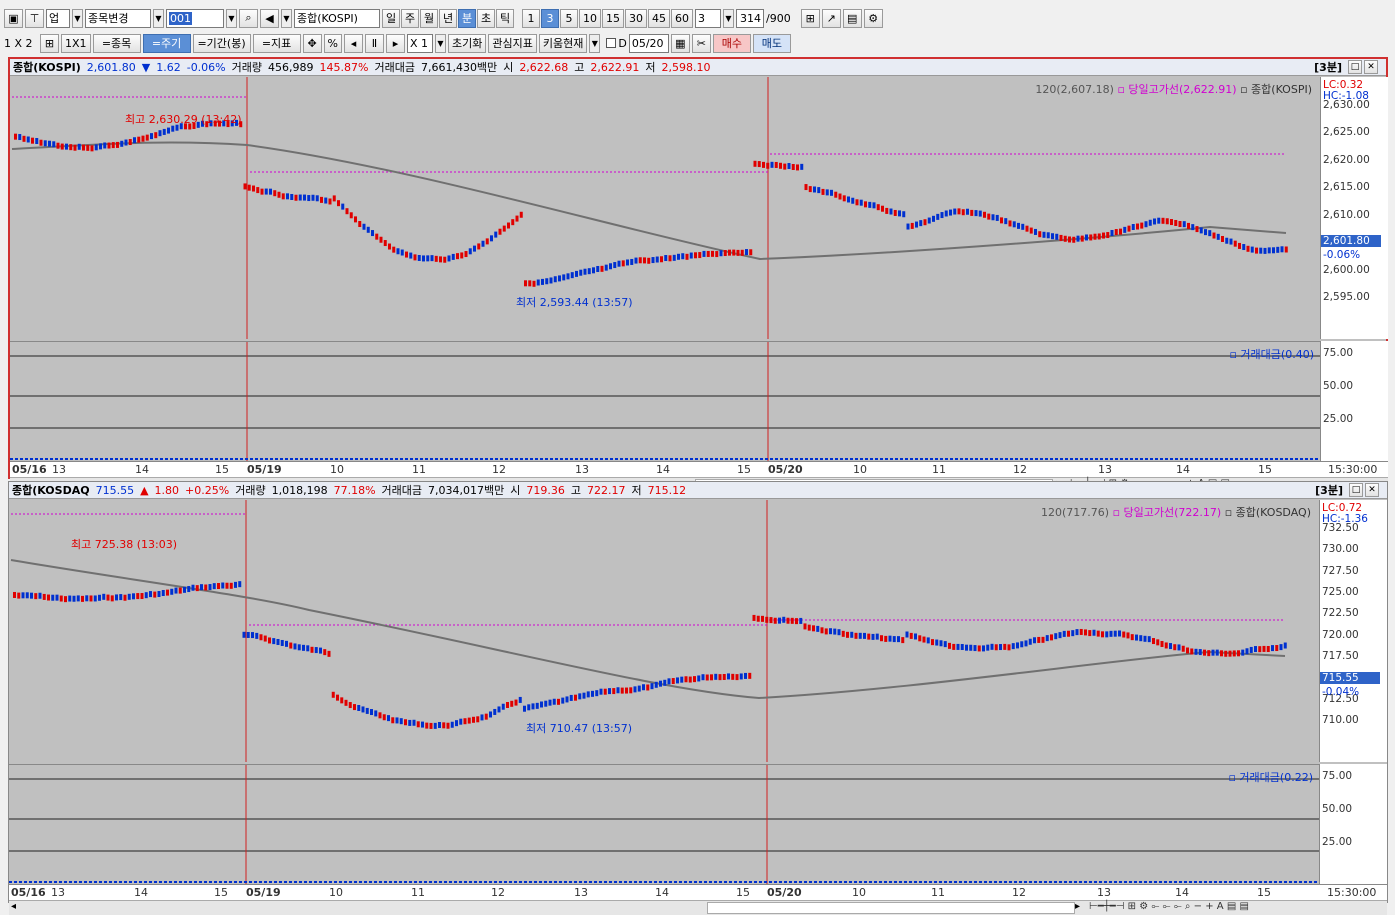  What do you see at coordinates (448, 18) in the screenshot?
I see `period-tab: 년` at bounding box center [448, 18].